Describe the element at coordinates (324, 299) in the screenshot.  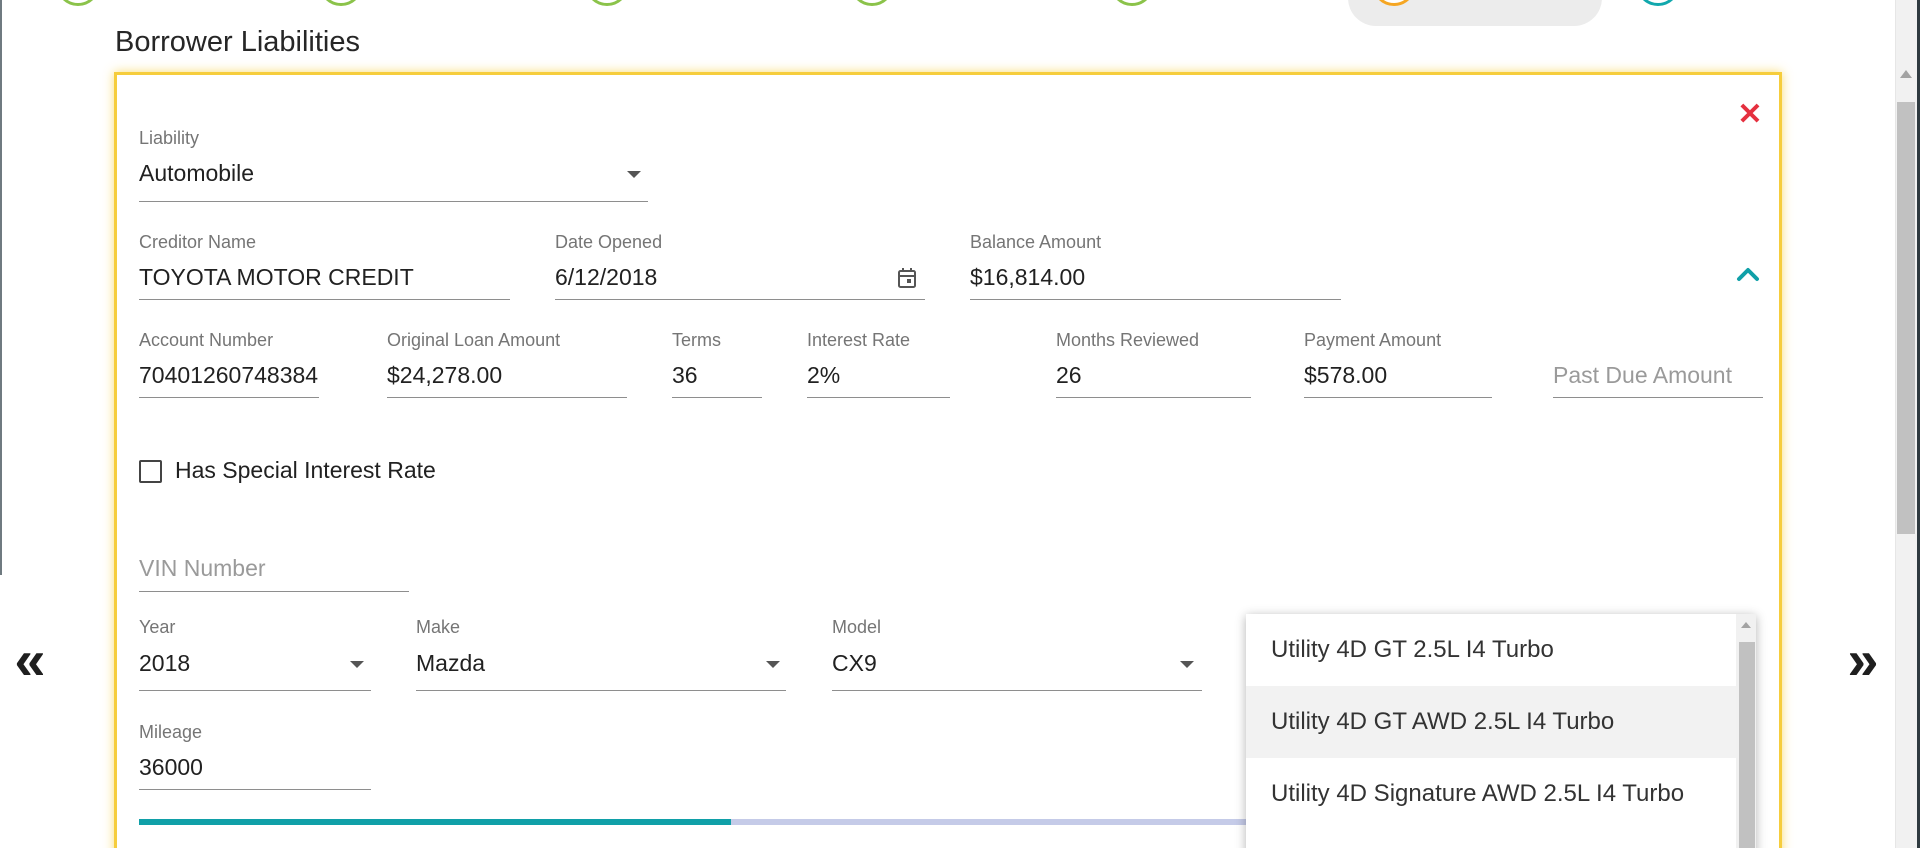
I see `creditor-name-underline` at that location.